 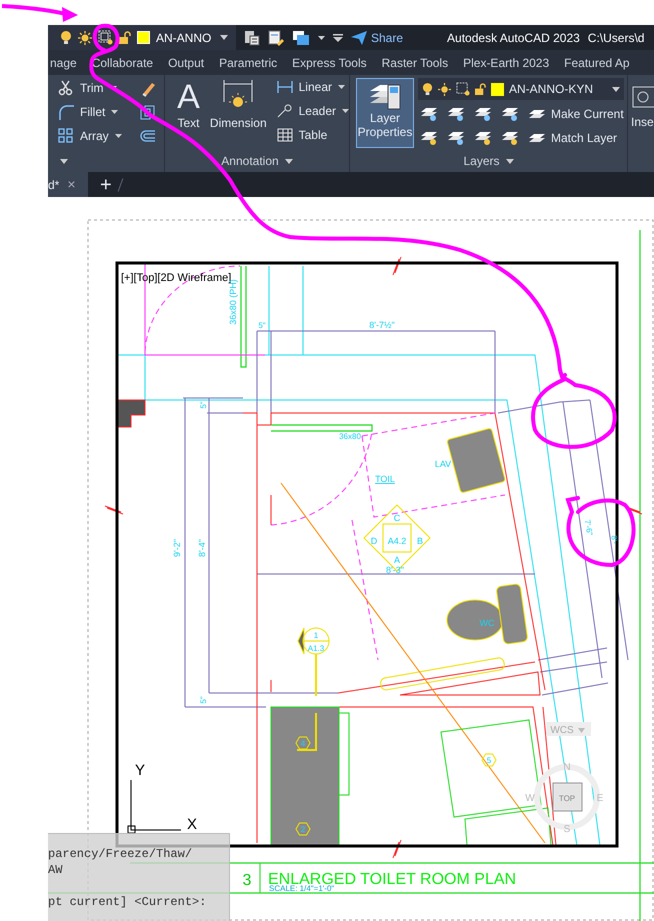 I want to click on room-label: LAV, so click(x=443, y=464).